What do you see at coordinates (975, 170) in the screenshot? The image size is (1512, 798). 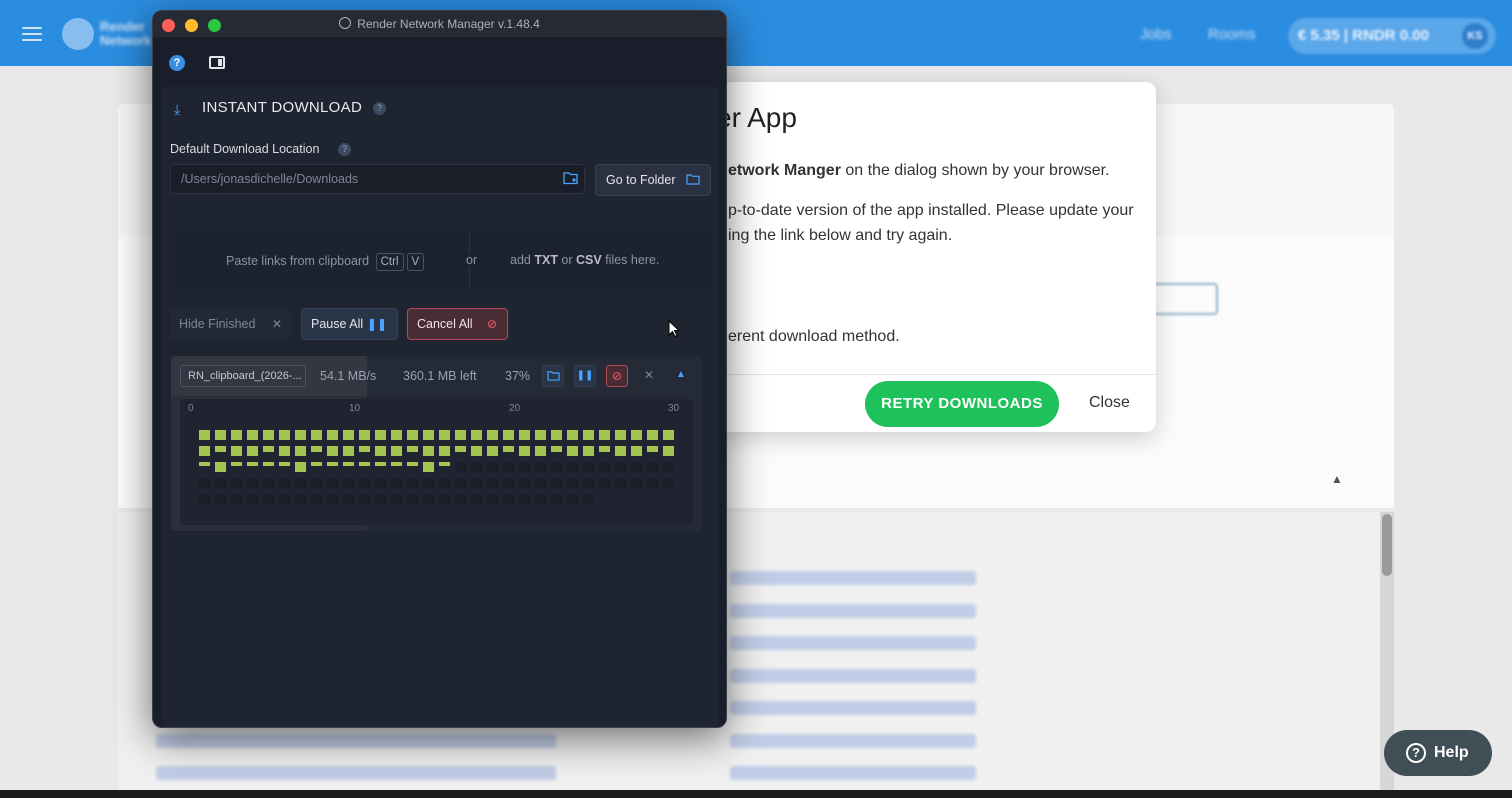 I see `modal-instruction-rest: on the dialog shown by your browser.` at bounding box center [975, 170].